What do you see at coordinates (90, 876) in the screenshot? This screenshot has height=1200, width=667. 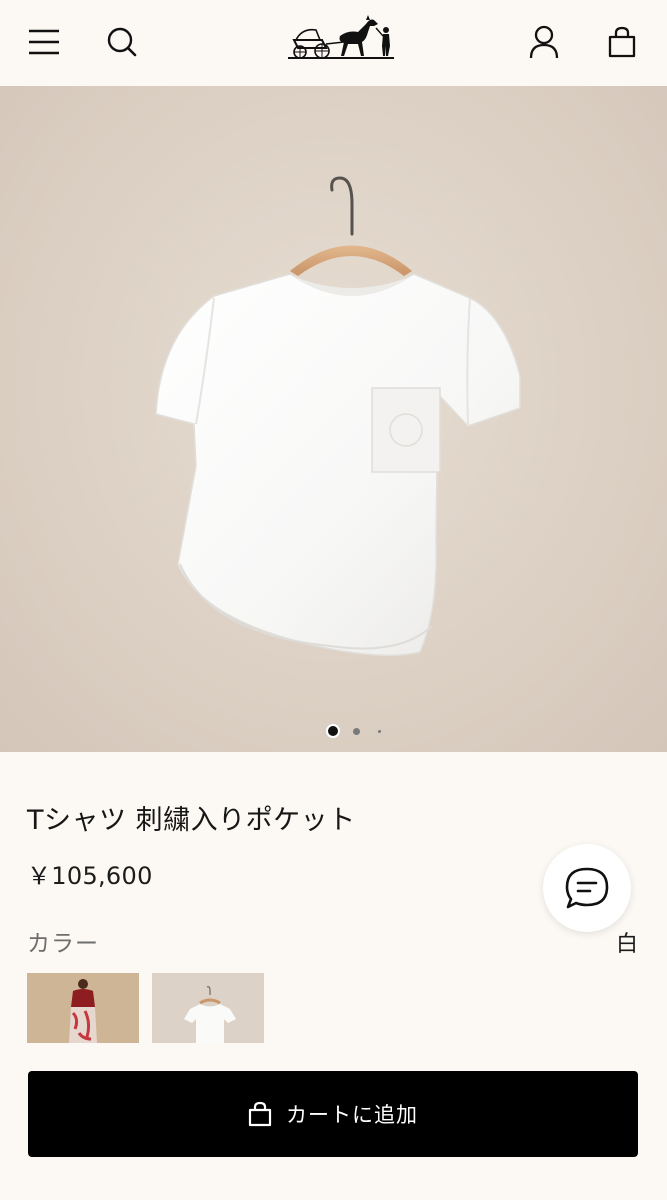 I see `product-price: ￥105,600` at bounding box center [90, 876].